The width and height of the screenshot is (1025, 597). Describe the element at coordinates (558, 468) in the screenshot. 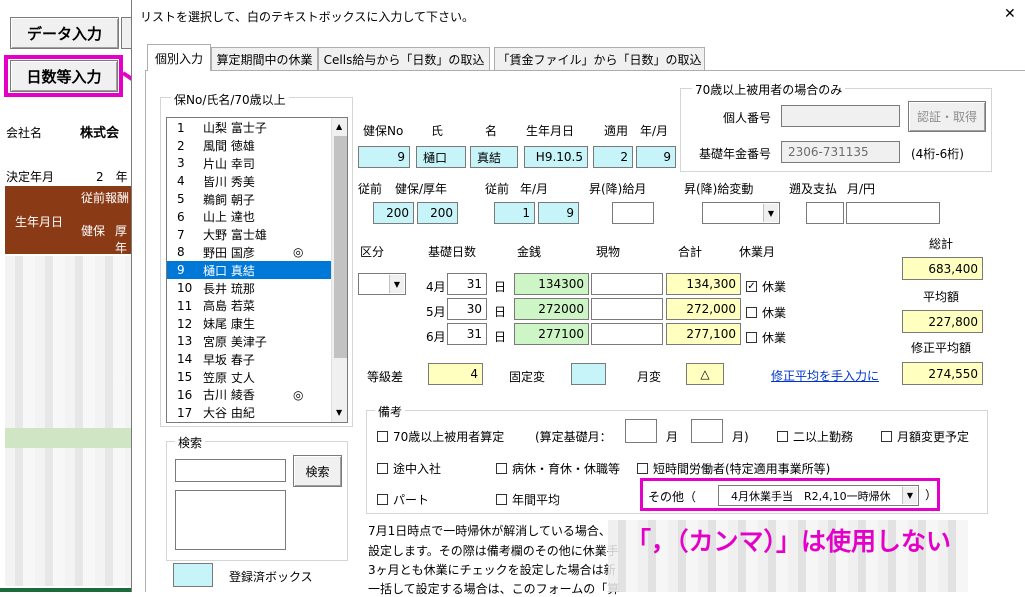

I see `sick-leave-checkbox: 病休・育休・休職等` at that location.